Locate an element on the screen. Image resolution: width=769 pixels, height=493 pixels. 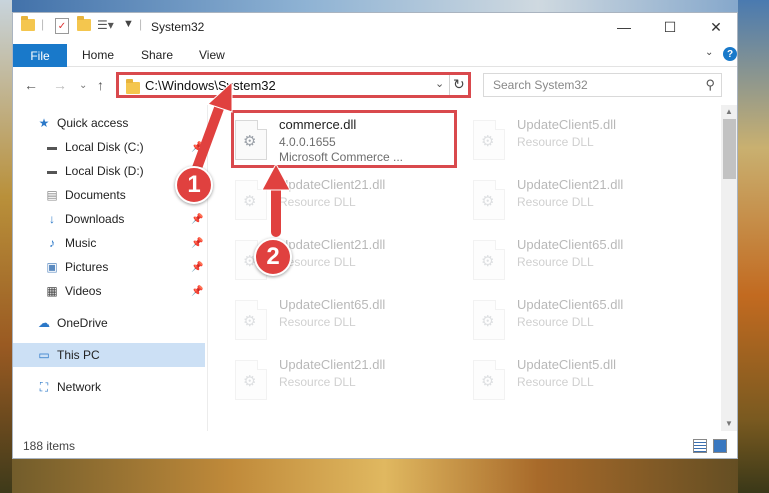
annotation-arrows is located at coordinates (241, 158).